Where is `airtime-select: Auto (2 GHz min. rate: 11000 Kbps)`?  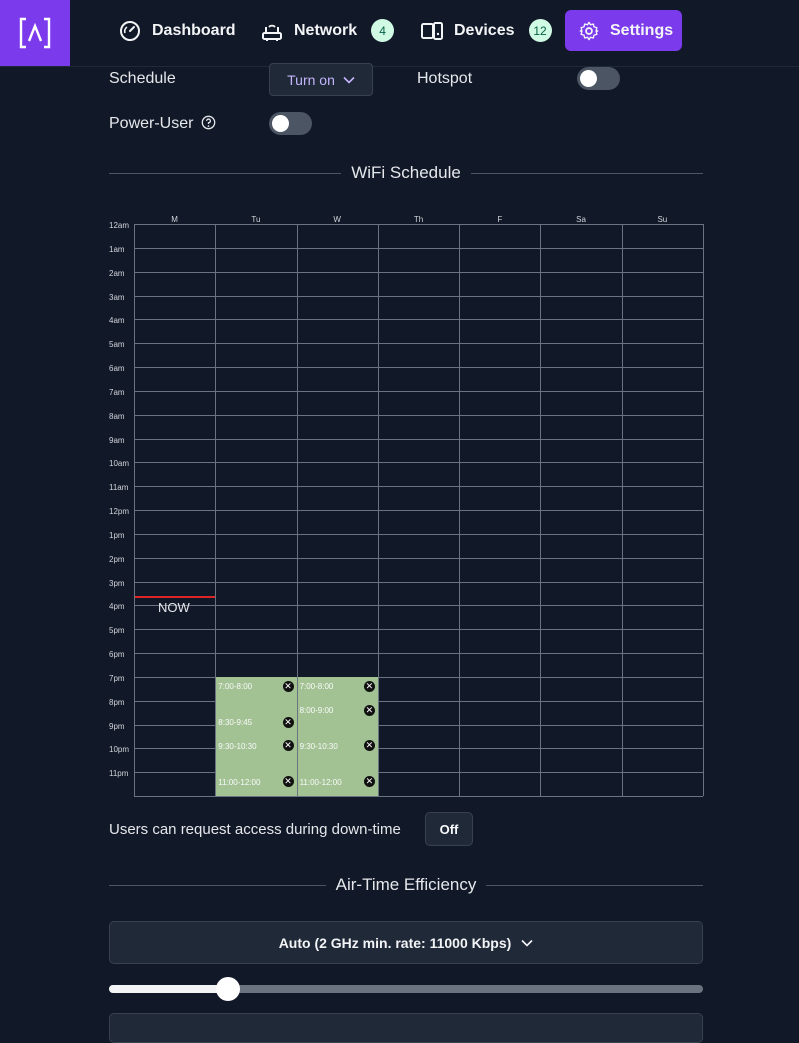 airtime-select: Auto (2 GHz min. rate: 11000 Kbps) is located at coordinates (406, 942).